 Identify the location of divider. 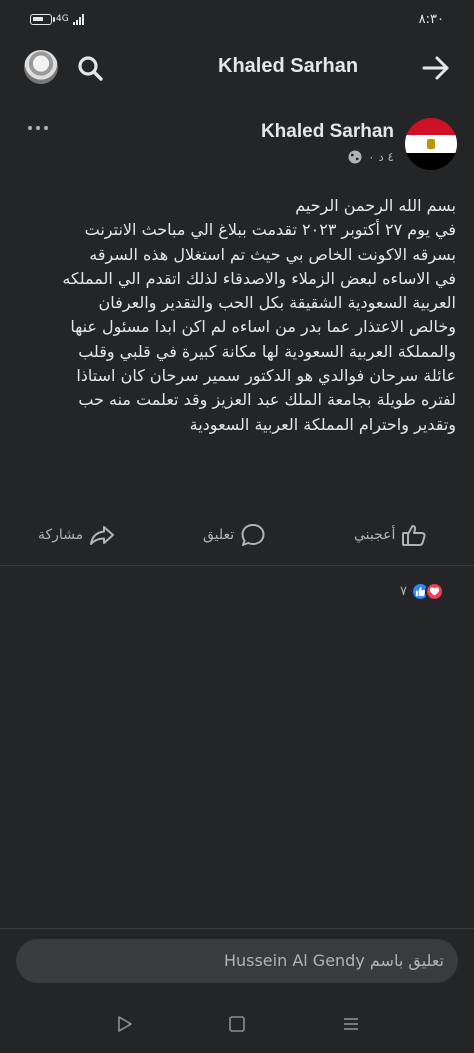
(237, 565).